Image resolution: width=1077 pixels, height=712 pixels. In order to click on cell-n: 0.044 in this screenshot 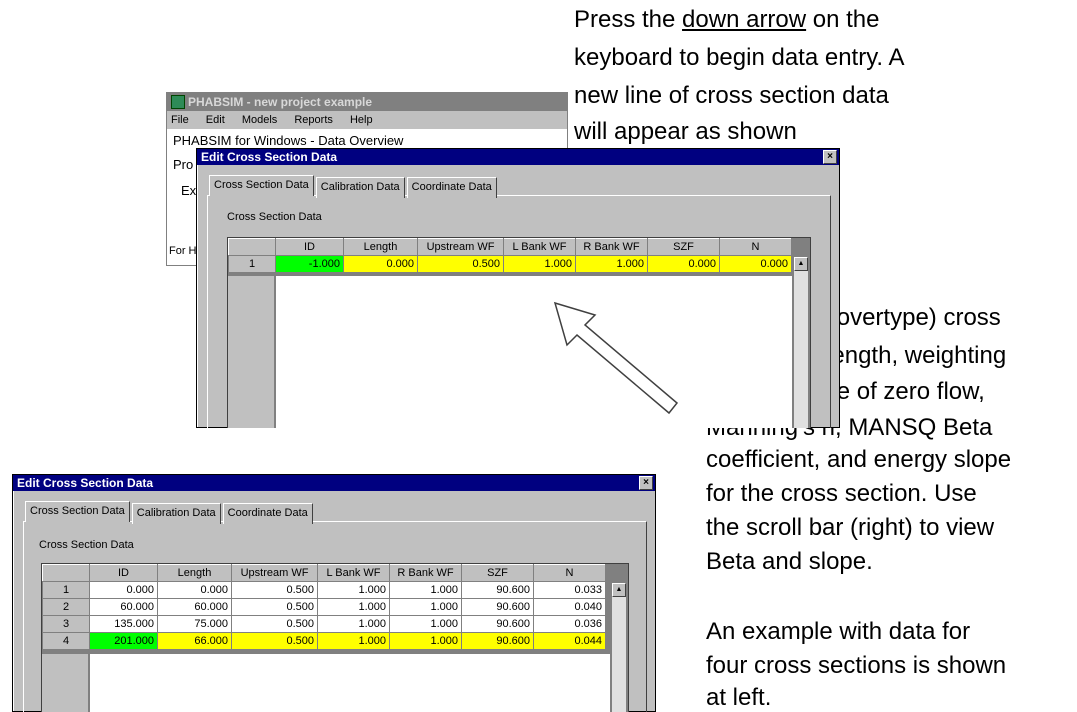, I will do `click(569, 641)`.